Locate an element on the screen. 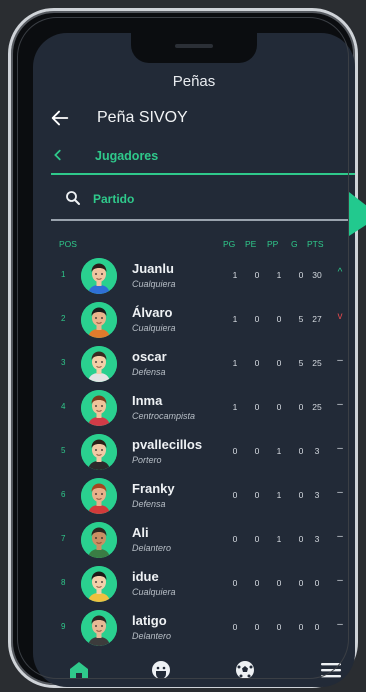 This screenshot has width=366, height=692. search-input is located at coordinates (218, 199).